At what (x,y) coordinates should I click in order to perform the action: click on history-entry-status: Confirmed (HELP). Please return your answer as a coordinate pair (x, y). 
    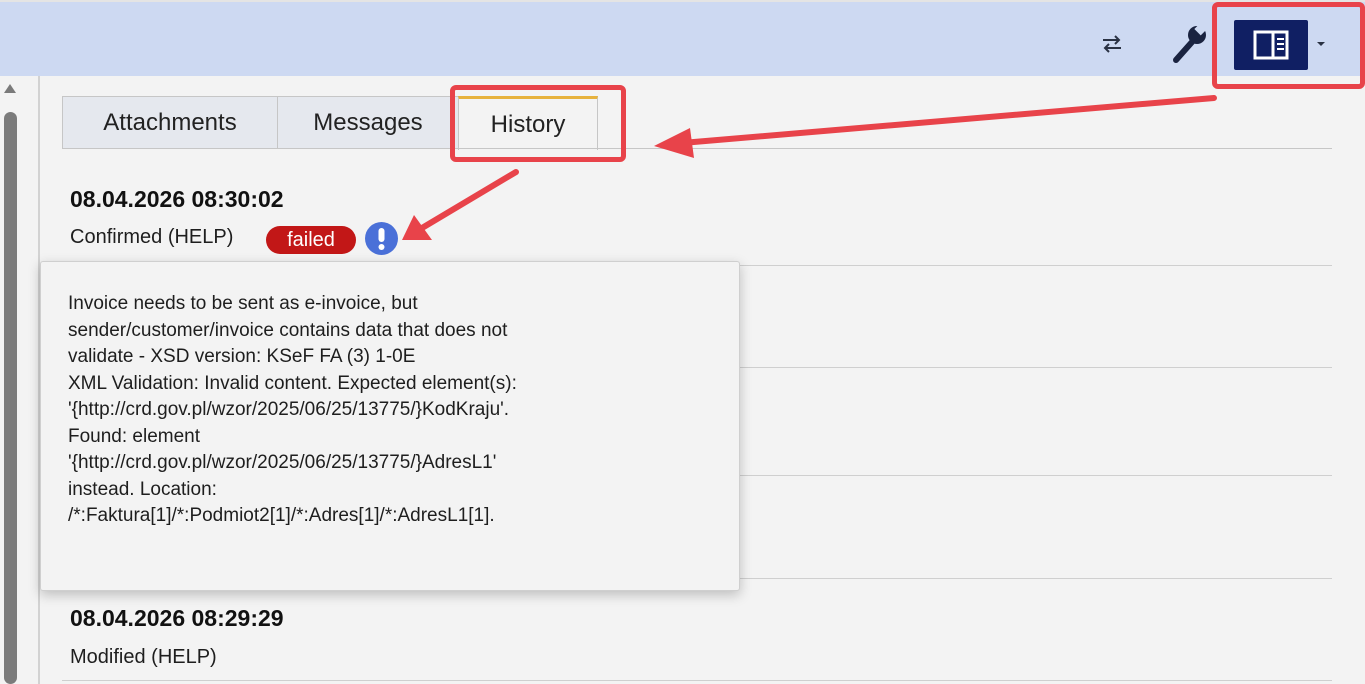
    Looking at the image, I should click on (152, 237).